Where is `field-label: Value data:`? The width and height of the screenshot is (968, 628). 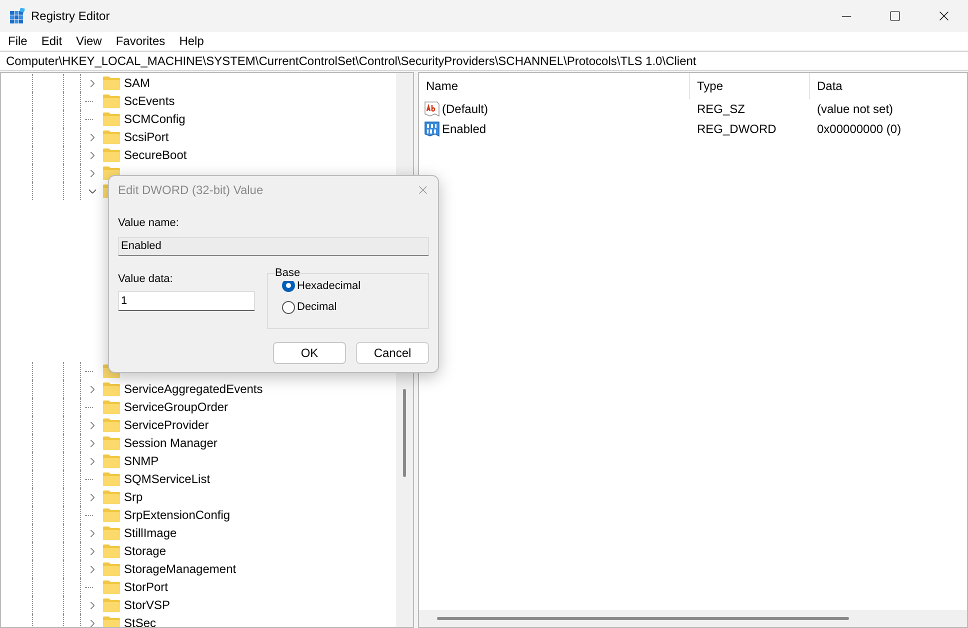 field-label: Value data: is located at coordinates (146, 279).